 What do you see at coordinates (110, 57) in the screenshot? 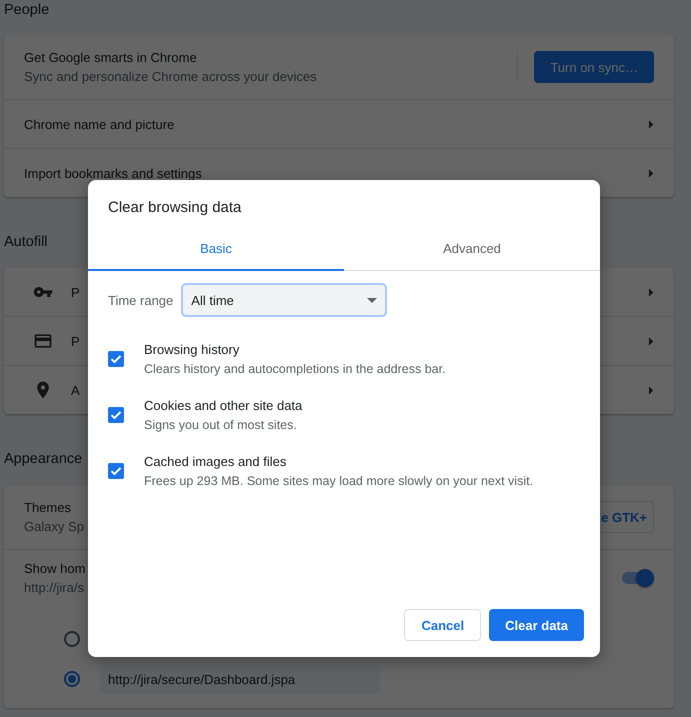
I see `row-title: Get Google smarts in Chrome` at bounding box center [110, 57].